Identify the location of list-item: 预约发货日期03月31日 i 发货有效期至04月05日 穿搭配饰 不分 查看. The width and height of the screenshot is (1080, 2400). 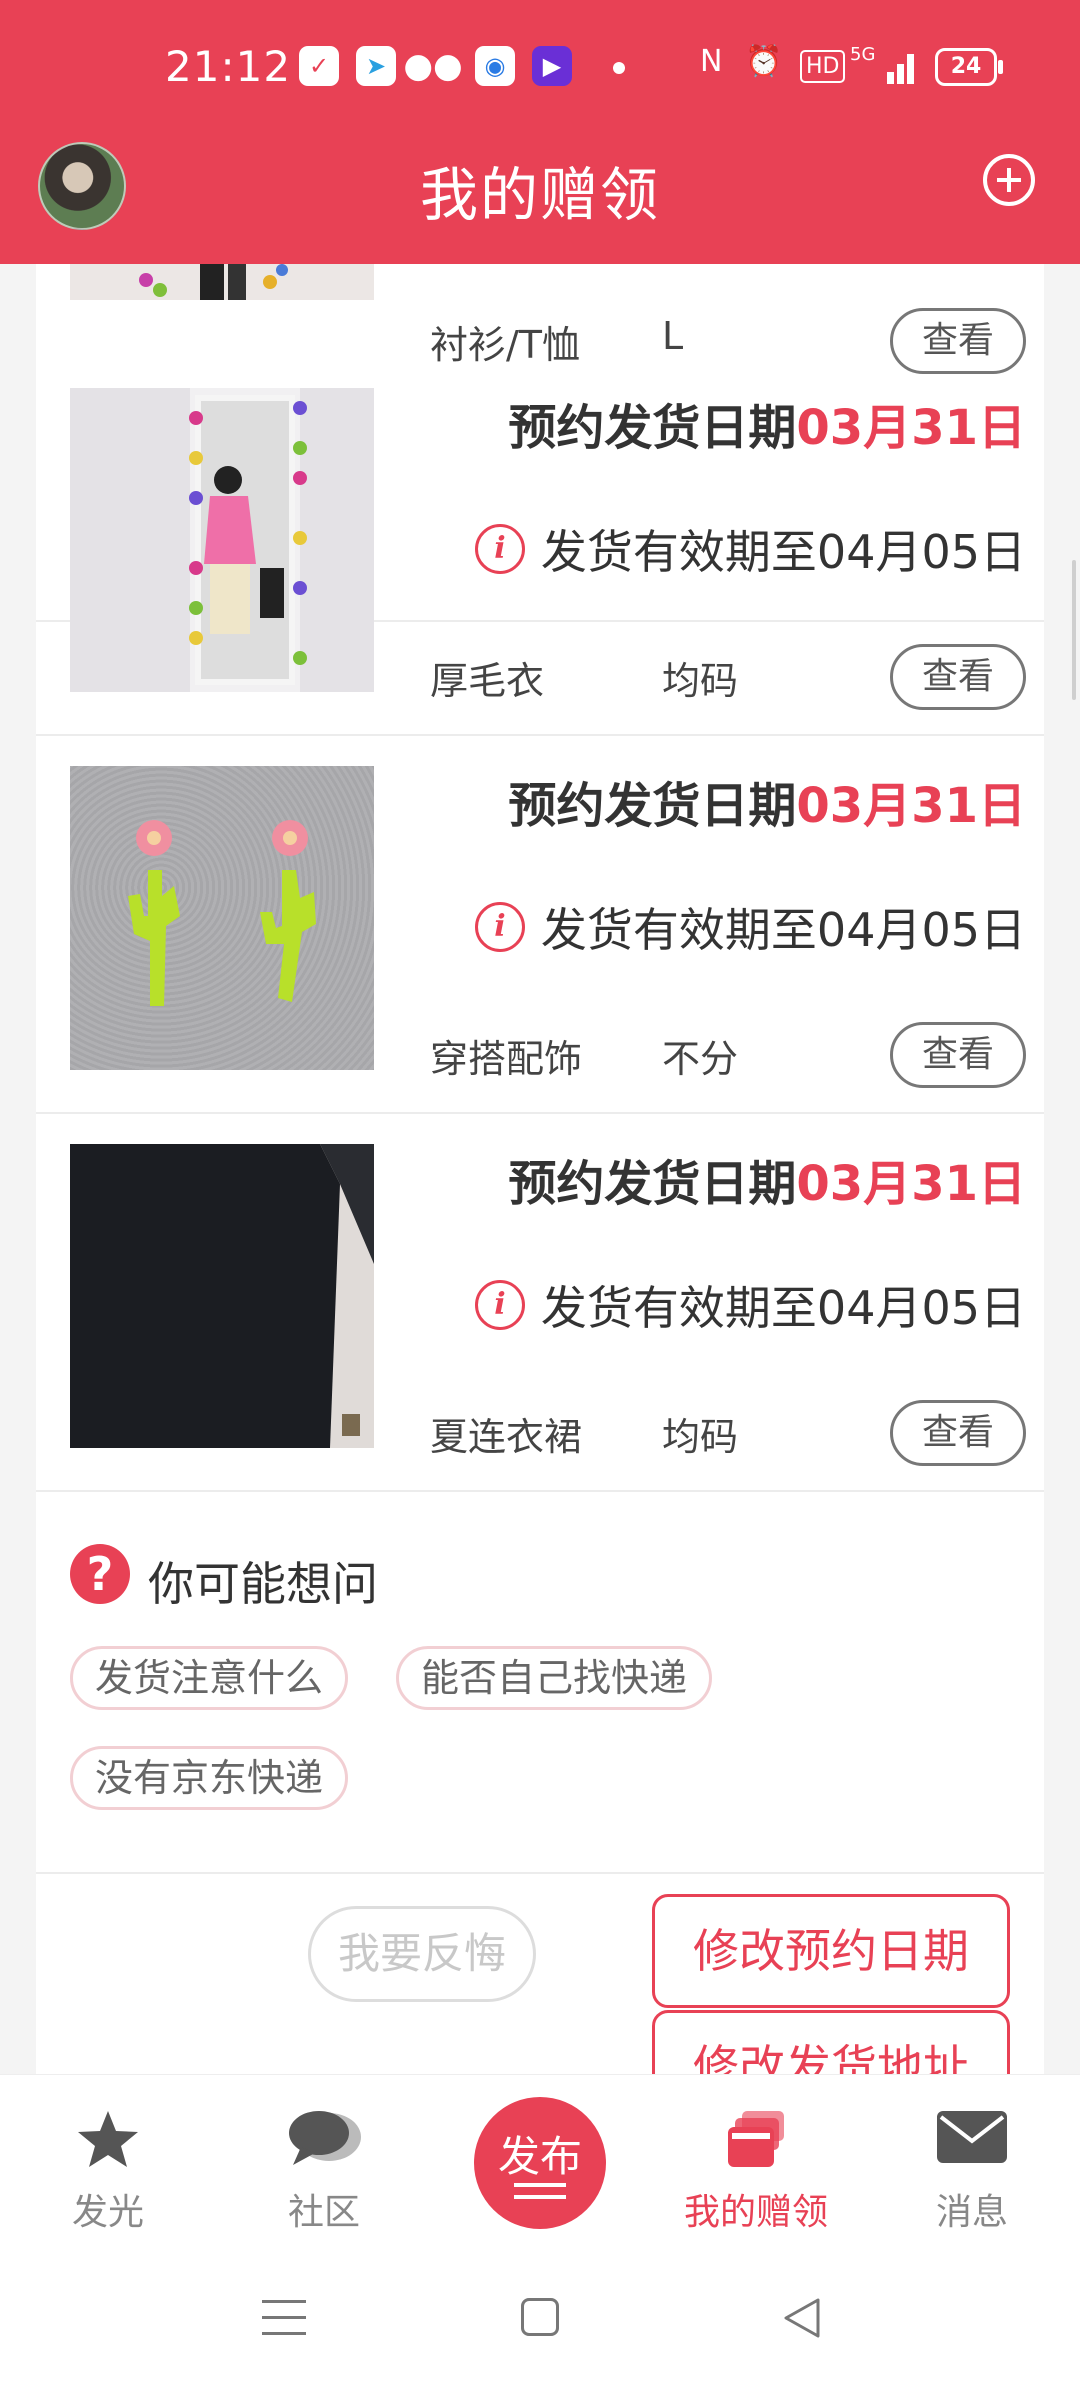
(540, 925).